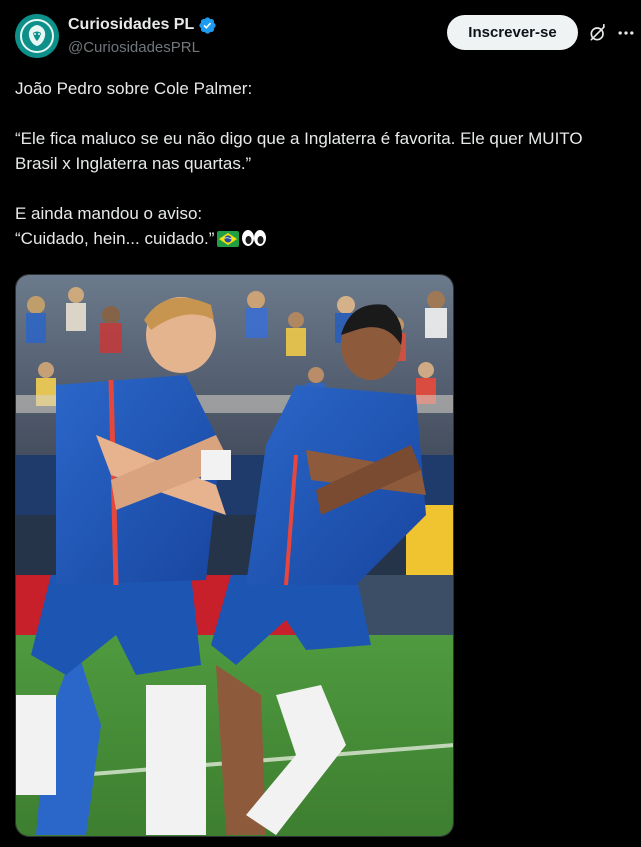  I want to click on author-name-row: Curiosidades PL, so click(142, 25).